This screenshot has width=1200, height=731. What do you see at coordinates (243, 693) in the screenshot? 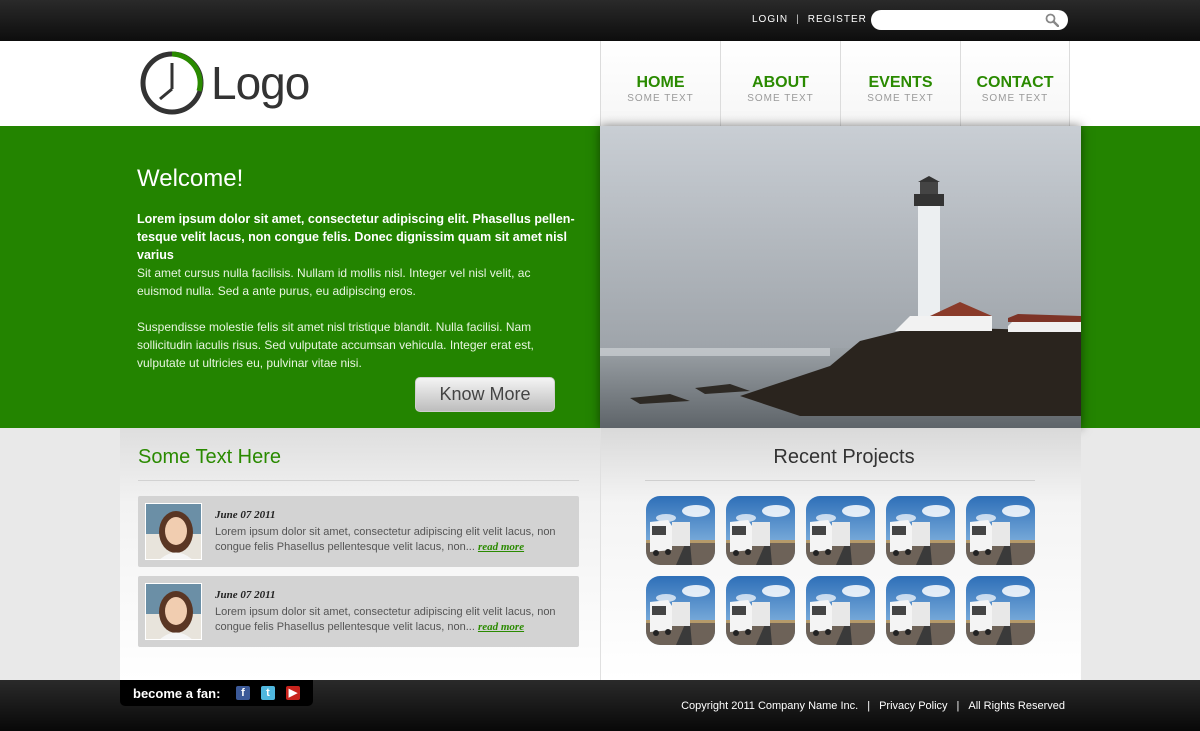
I see `facebook-icon: f` at bounding box center [243, 693].